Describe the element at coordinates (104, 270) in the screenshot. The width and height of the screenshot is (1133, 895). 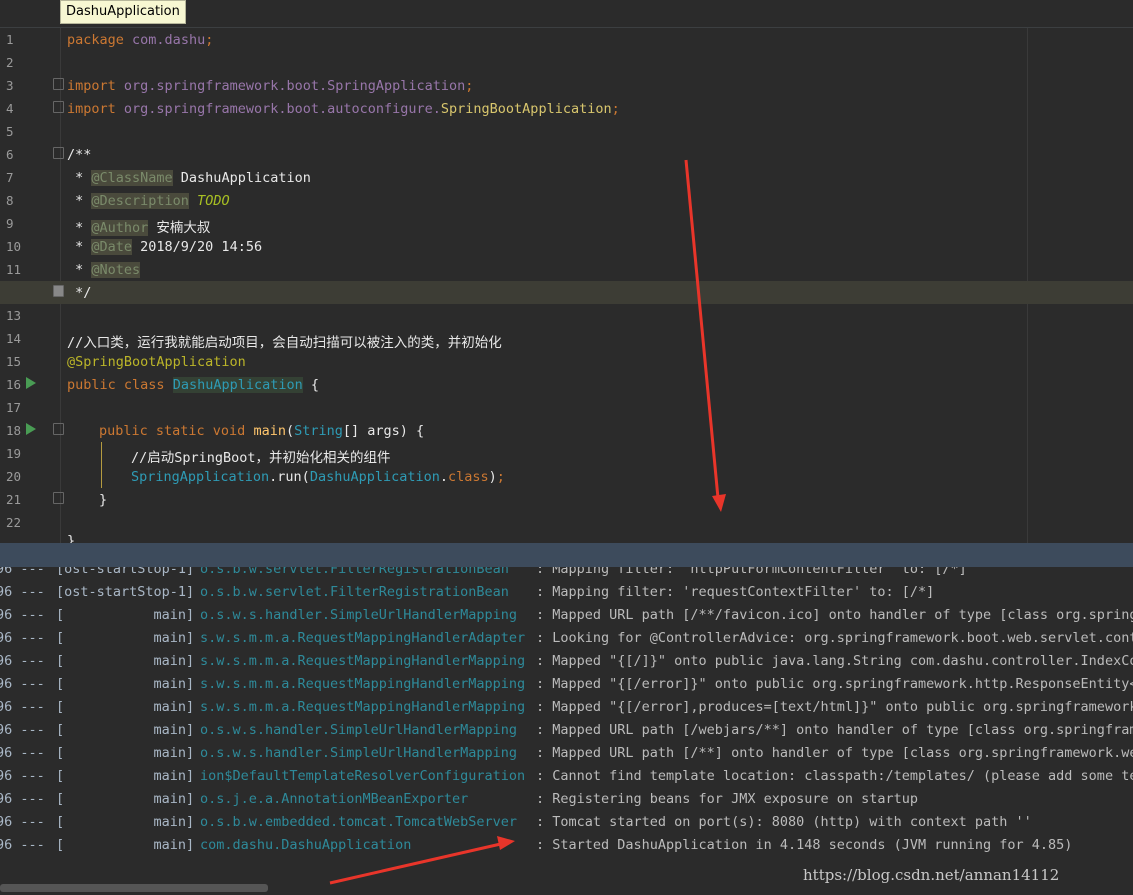
I see `code-line-11: * @Notes` at that location.